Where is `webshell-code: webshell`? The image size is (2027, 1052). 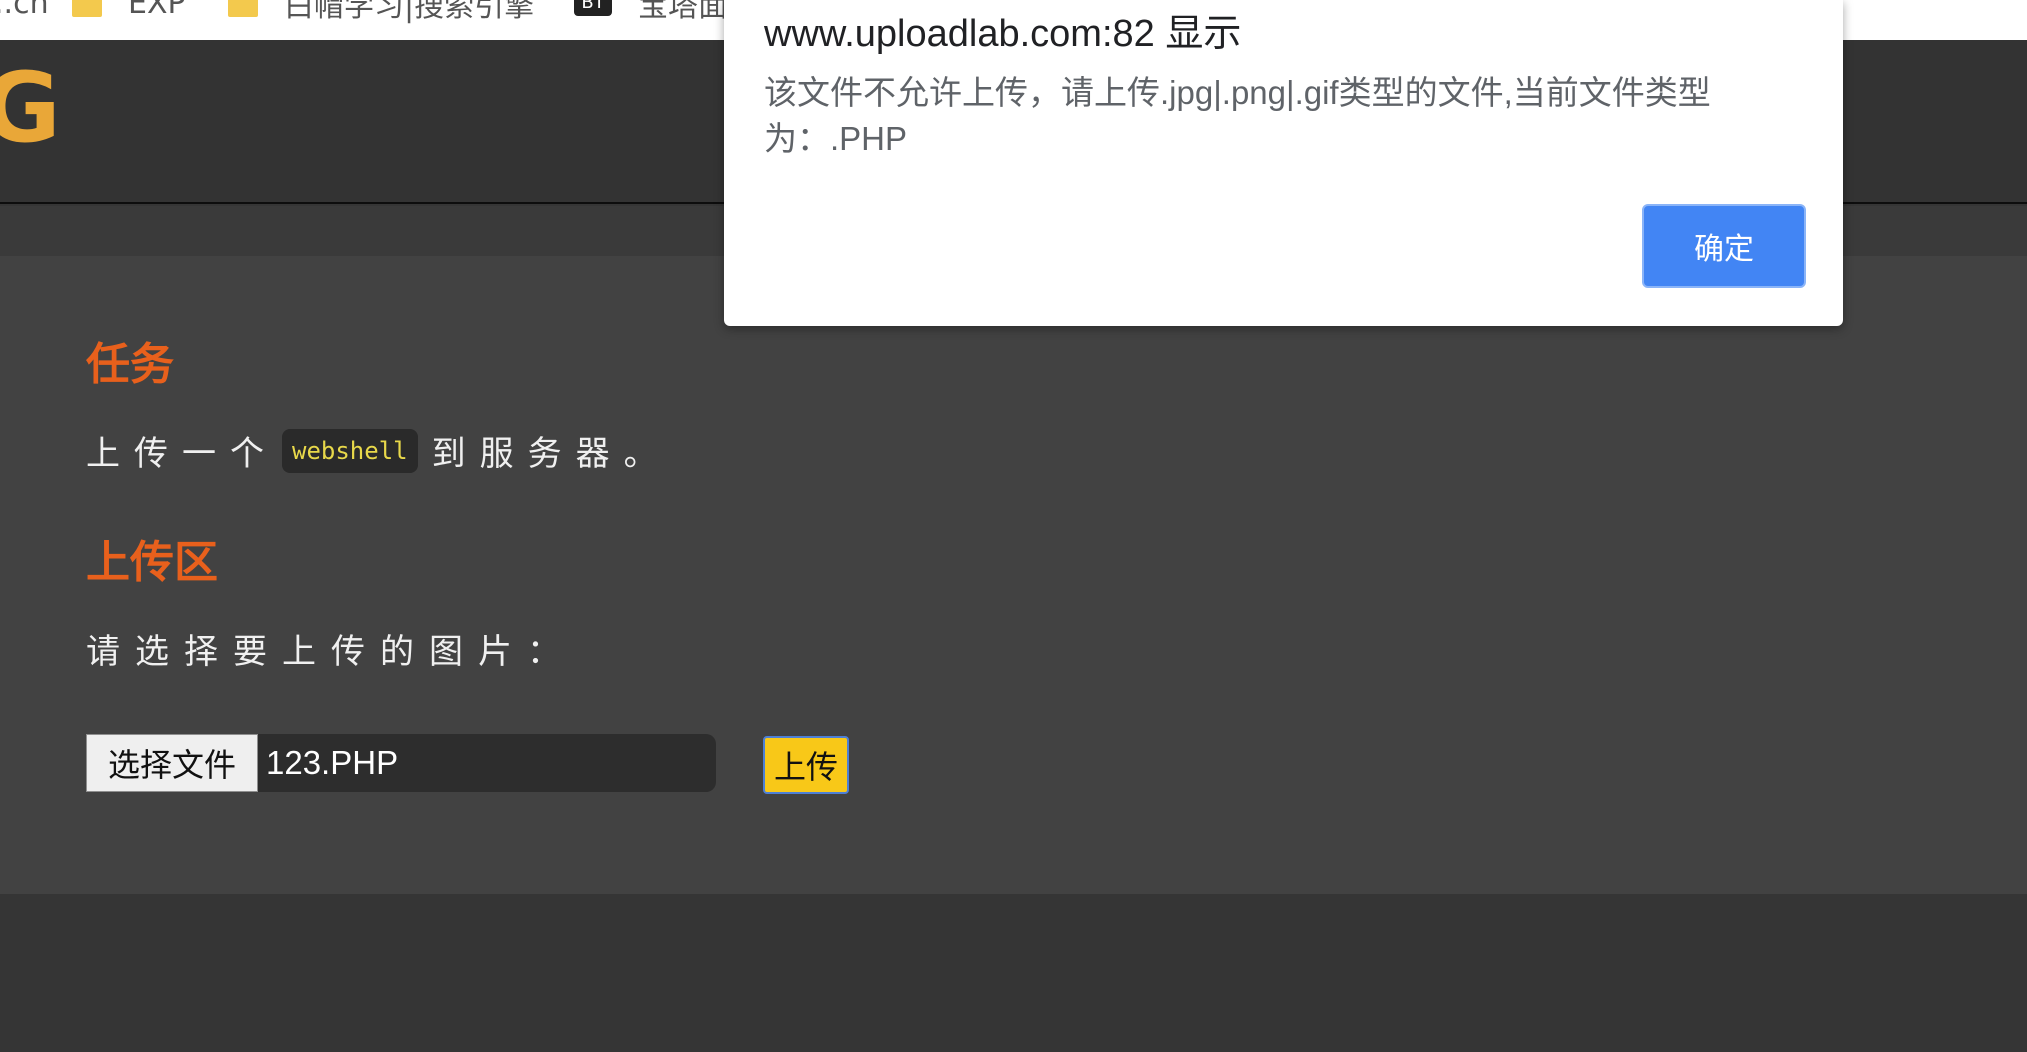 webshell-code: webshell is located at coordinates (350, 450).